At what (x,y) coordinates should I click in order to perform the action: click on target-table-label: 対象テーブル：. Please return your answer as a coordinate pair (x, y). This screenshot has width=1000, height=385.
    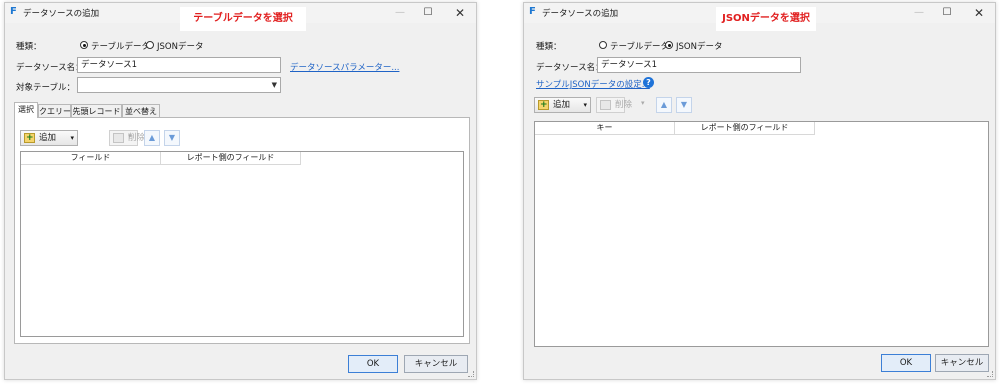
    Looking at the image, I should click on (45, 88).